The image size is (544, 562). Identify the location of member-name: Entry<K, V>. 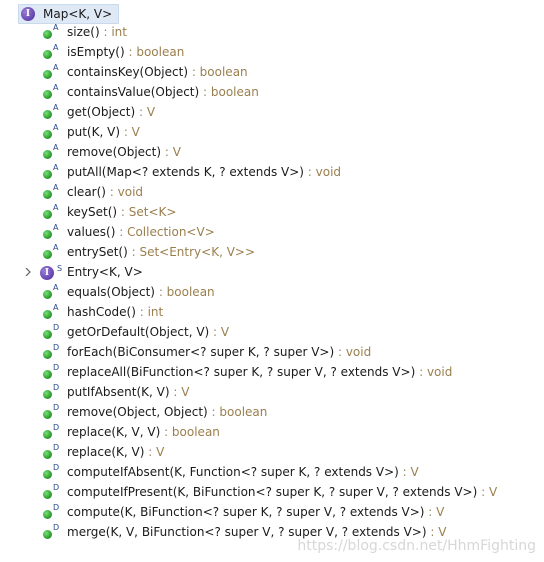
(105, 272).